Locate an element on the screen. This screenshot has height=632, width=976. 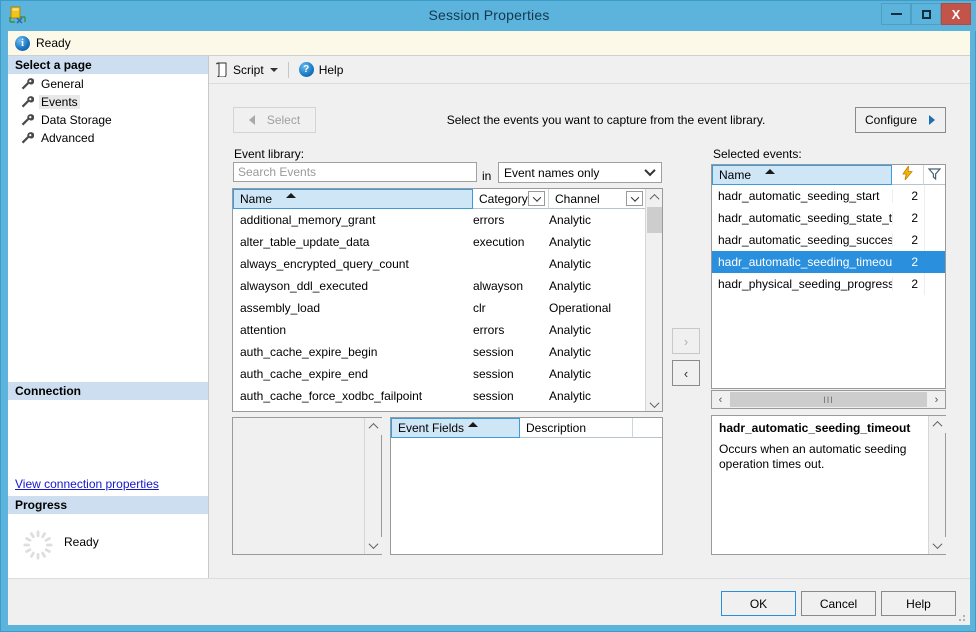
chevron-left-icon is located at coordinates (251, 120).